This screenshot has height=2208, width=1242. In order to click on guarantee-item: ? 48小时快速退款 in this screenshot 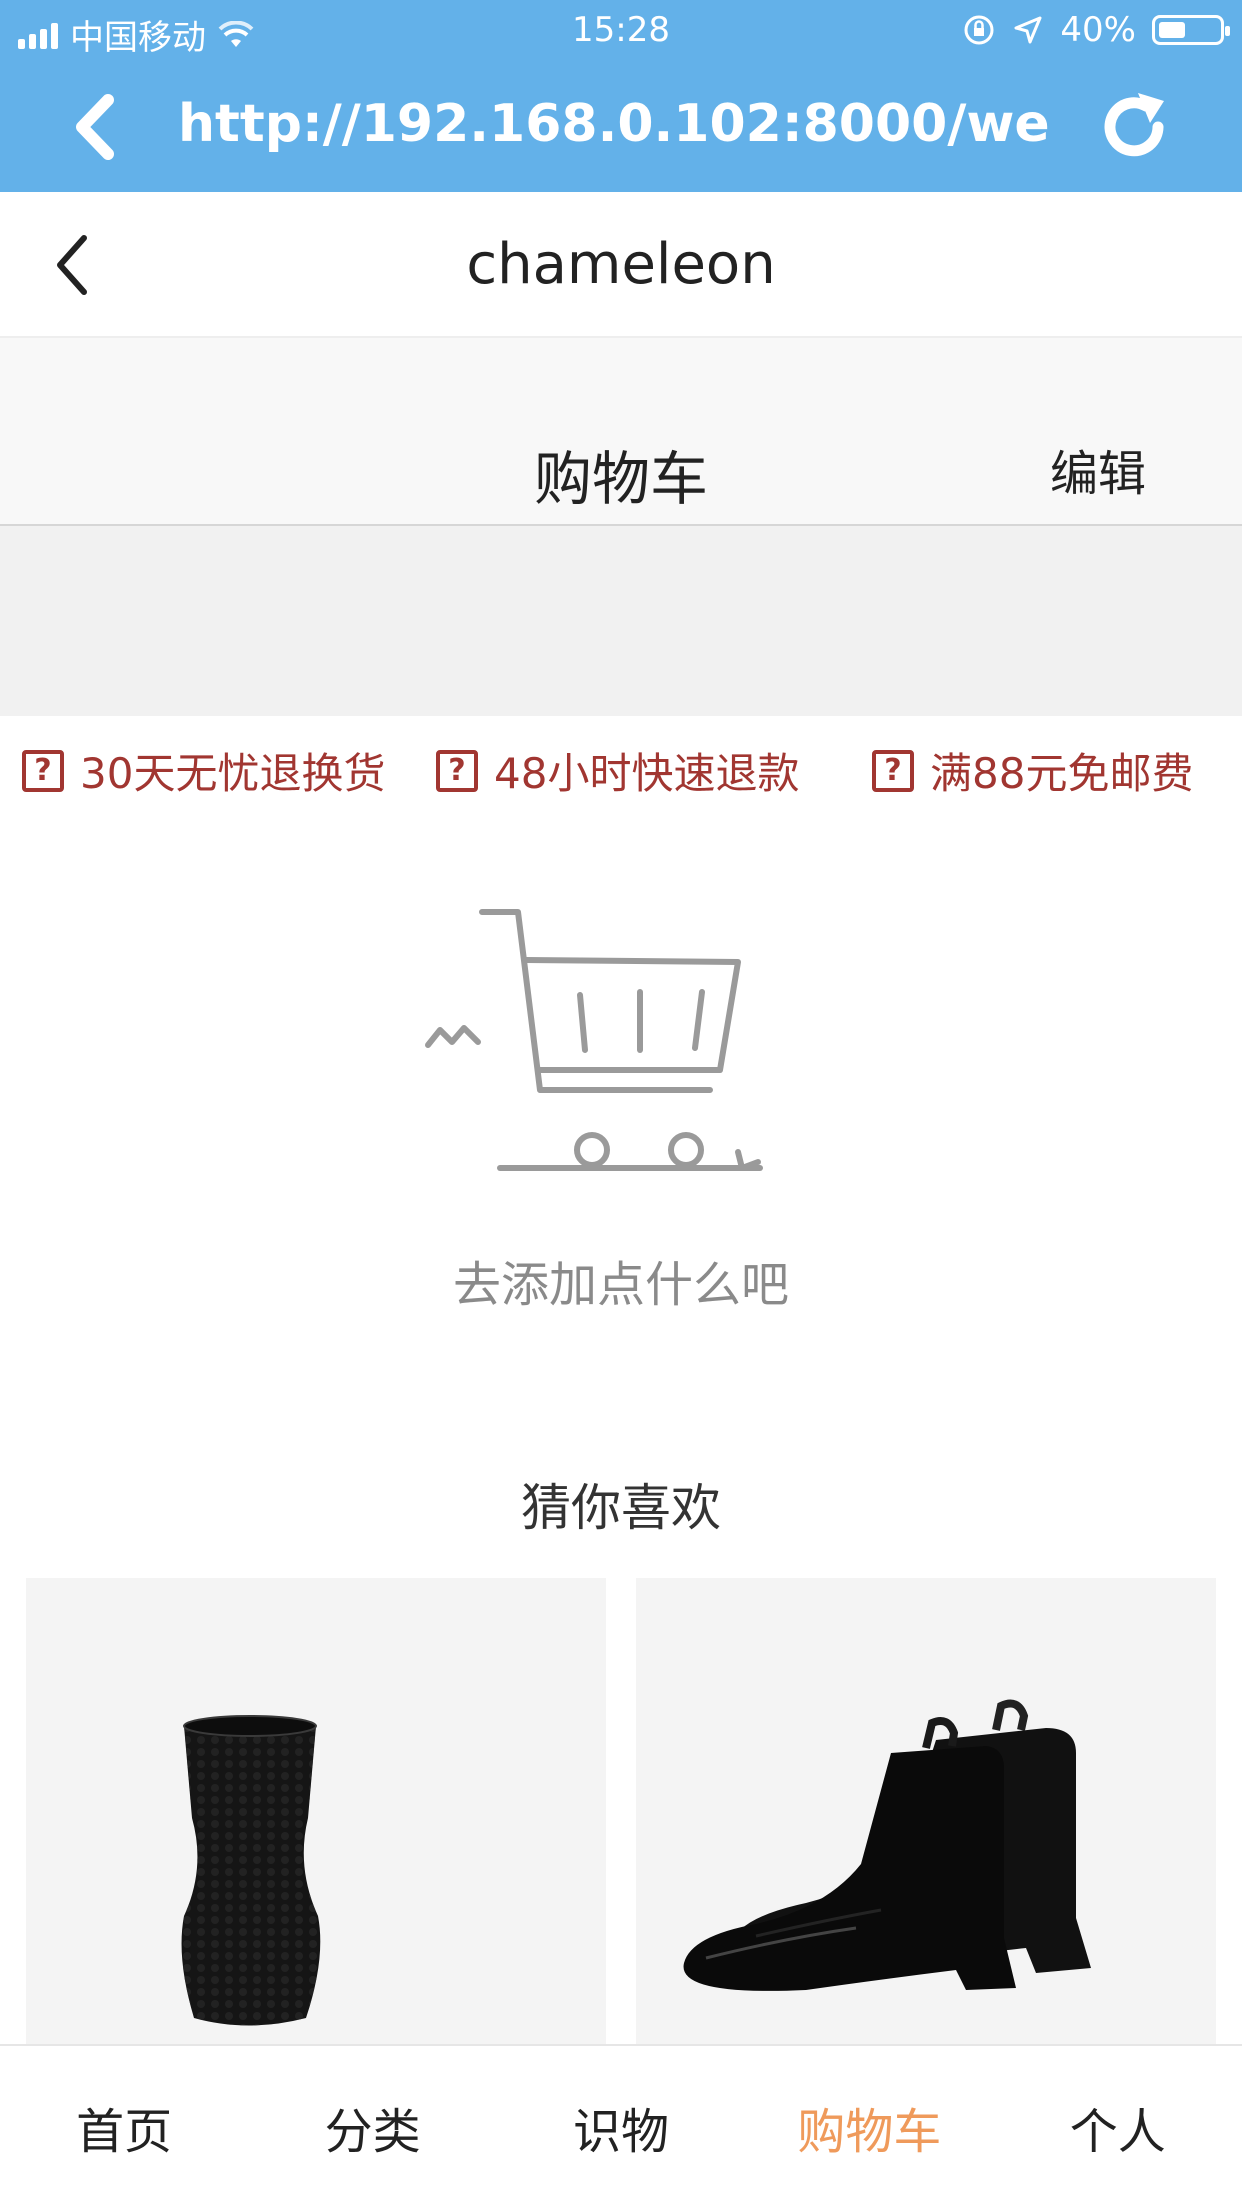, I will do `click(617, 770)`.